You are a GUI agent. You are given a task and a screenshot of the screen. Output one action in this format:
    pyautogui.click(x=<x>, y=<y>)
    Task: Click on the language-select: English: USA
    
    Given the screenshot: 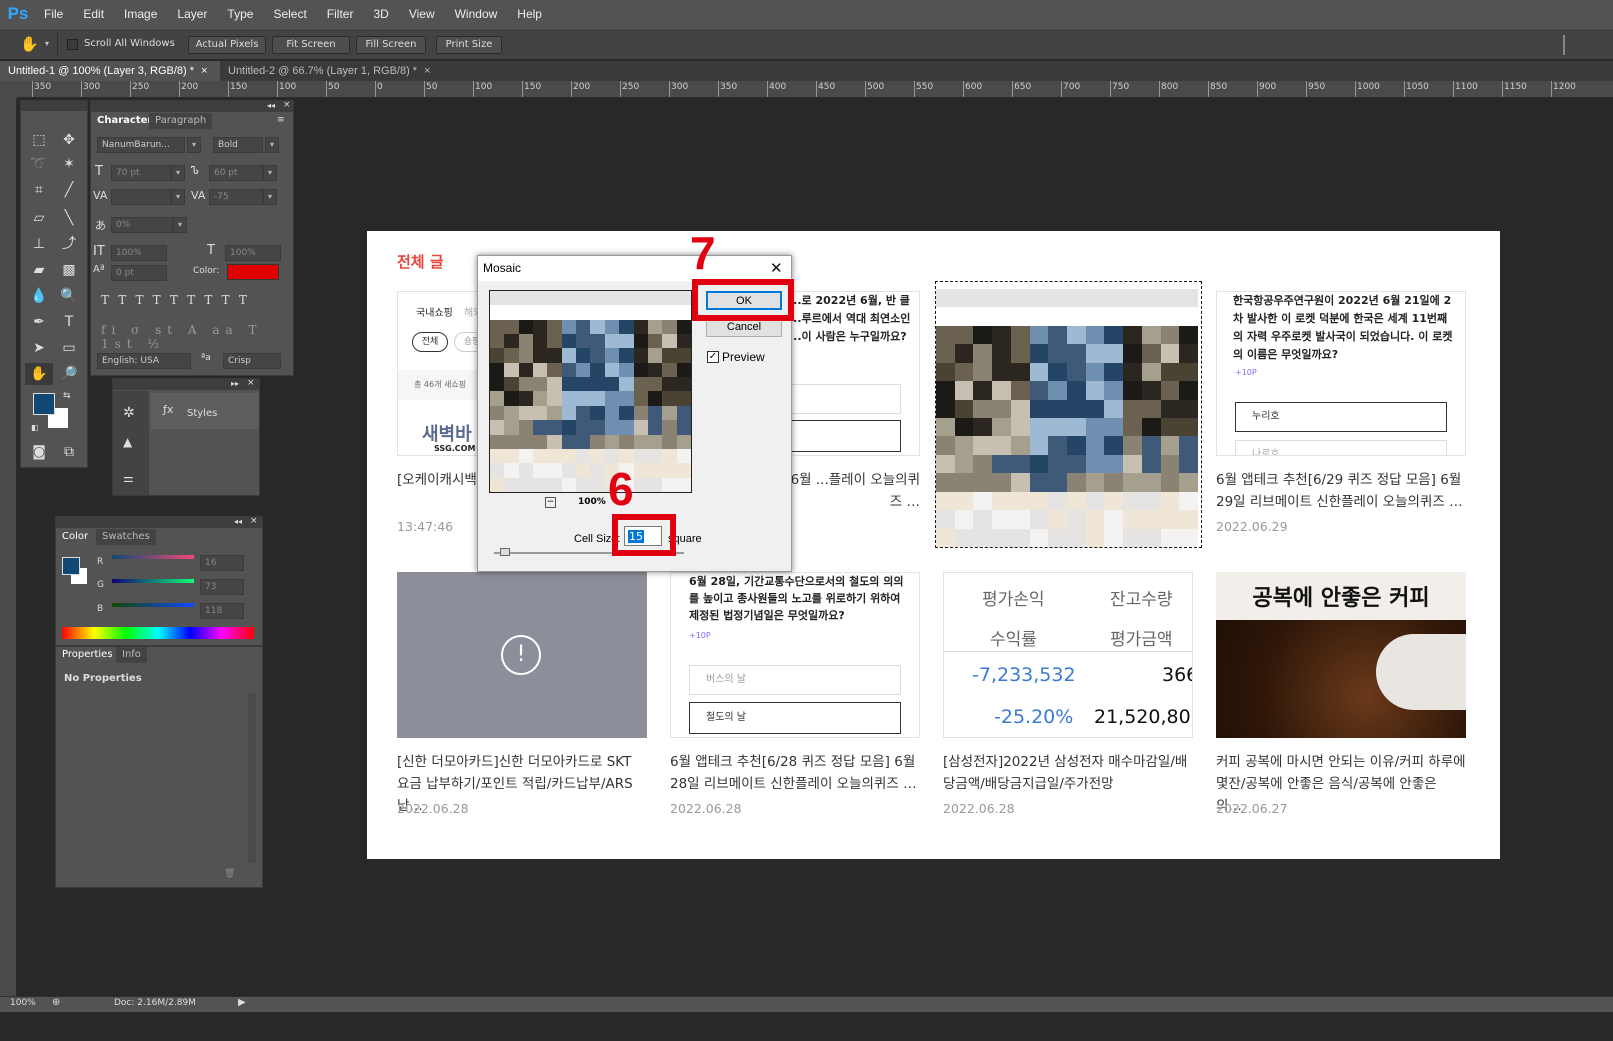 What is the action you would take?
    pyautogui.click(x=144, y=361)
    